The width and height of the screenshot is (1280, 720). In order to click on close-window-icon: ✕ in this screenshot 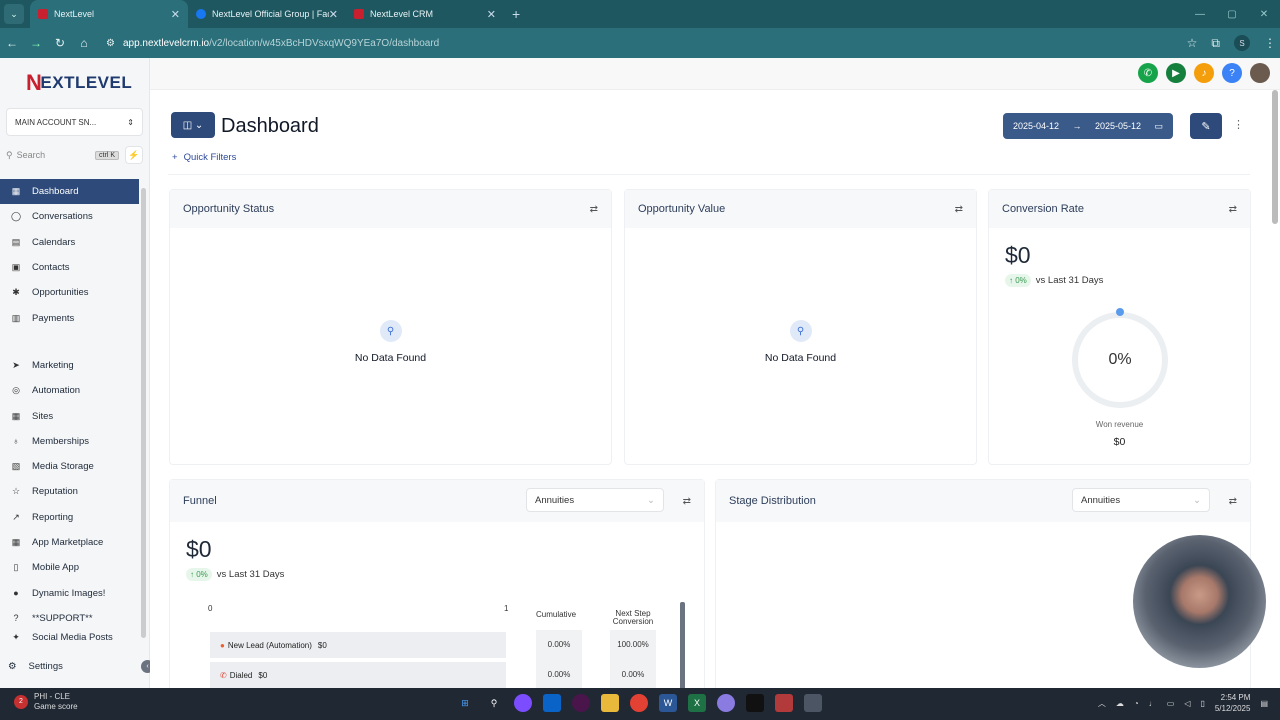, I will do `click(1264, 14)`.